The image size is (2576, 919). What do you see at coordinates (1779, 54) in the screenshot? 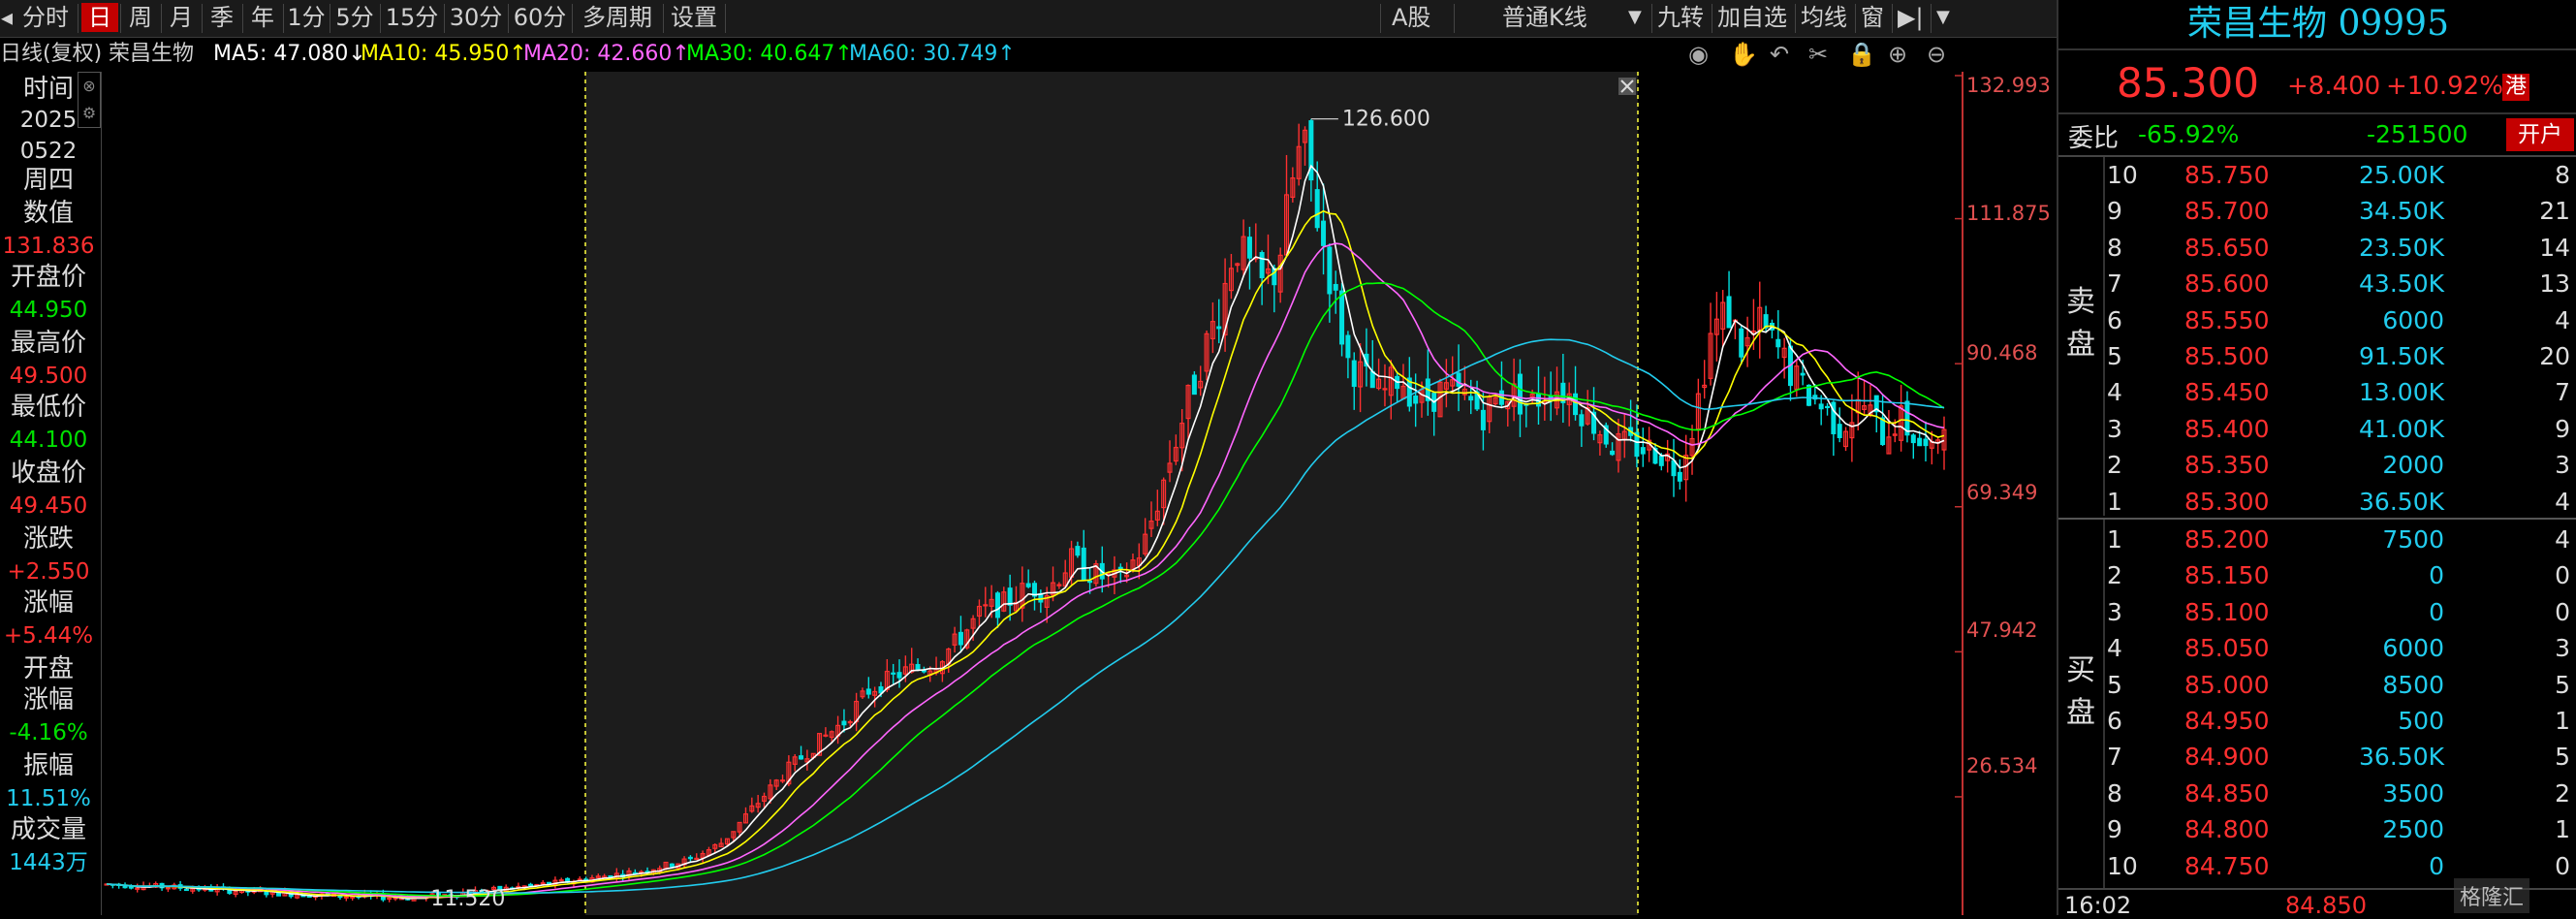
I see `back-icon: ↶` at bounding box center [1779, 54].